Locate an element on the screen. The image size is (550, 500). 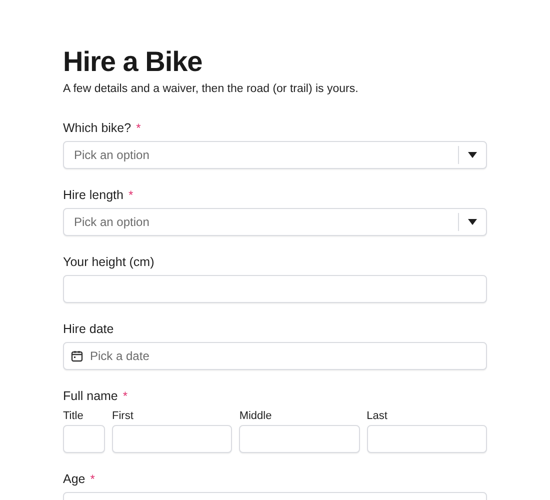
field-label: Your height (cm) is located at coordinates (108, 262).